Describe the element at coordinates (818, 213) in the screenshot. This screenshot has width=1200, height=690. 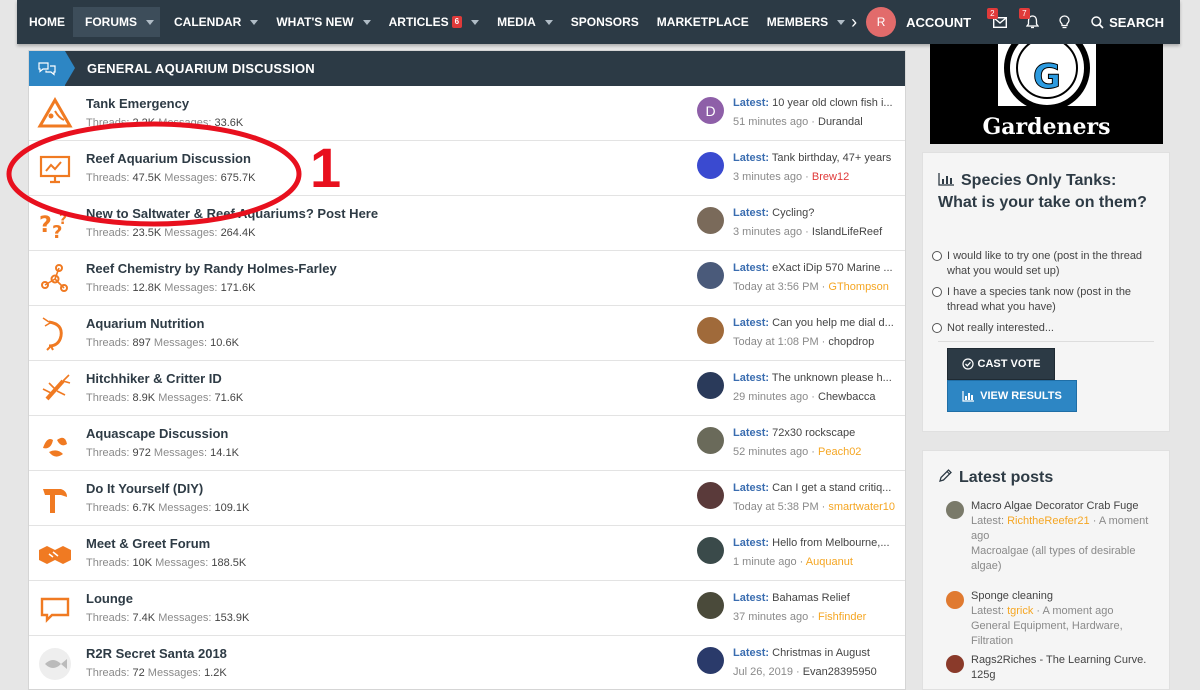
I see `latest-thread-link: Latest: Cycling?` at that location.